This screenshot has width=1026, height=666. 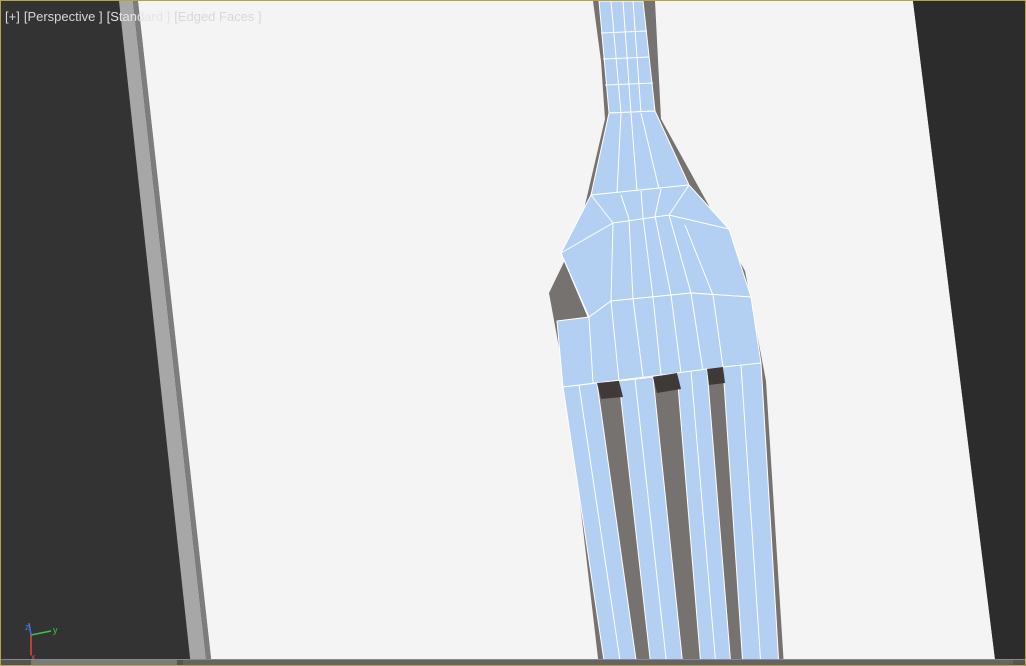 I want to click on viewport-menu-button: [+], so click(x=12, y=17).